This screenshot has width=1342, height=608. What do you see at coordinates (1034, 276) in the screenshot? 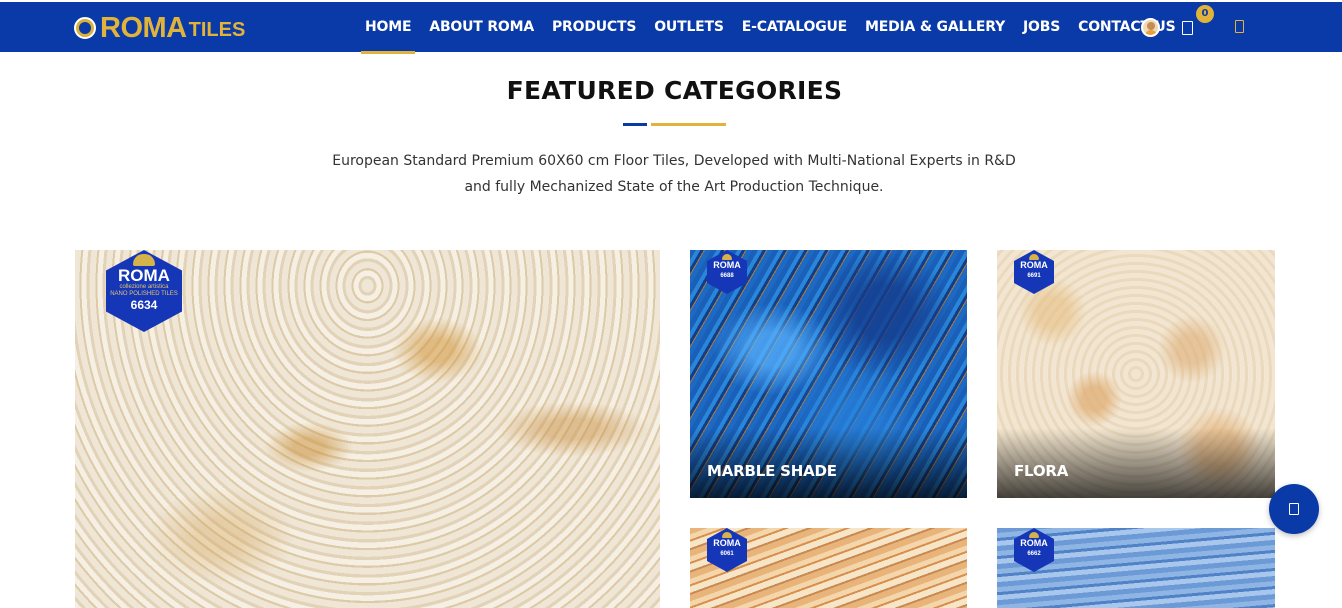
I see `badge-number: 6691` at bounding box center [1034, 276].